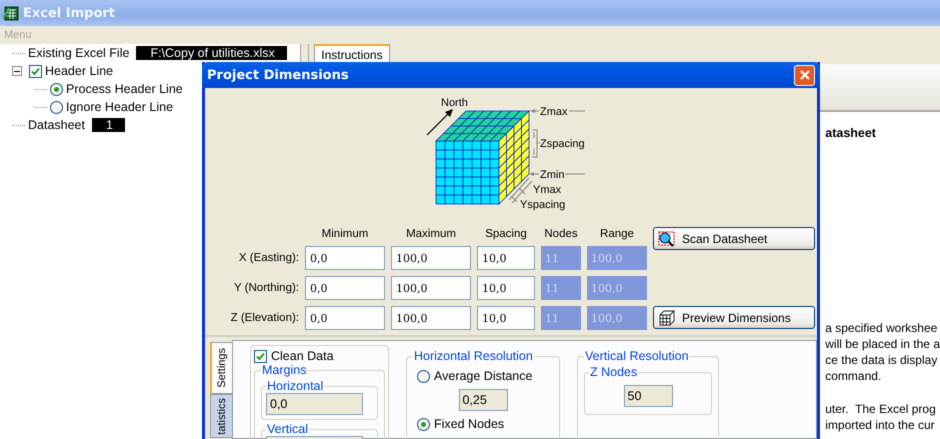 Image resolution: width=940 pixels, height=439 pixels. I want to click on document-text: will be placed in the a, so click(882, 344).